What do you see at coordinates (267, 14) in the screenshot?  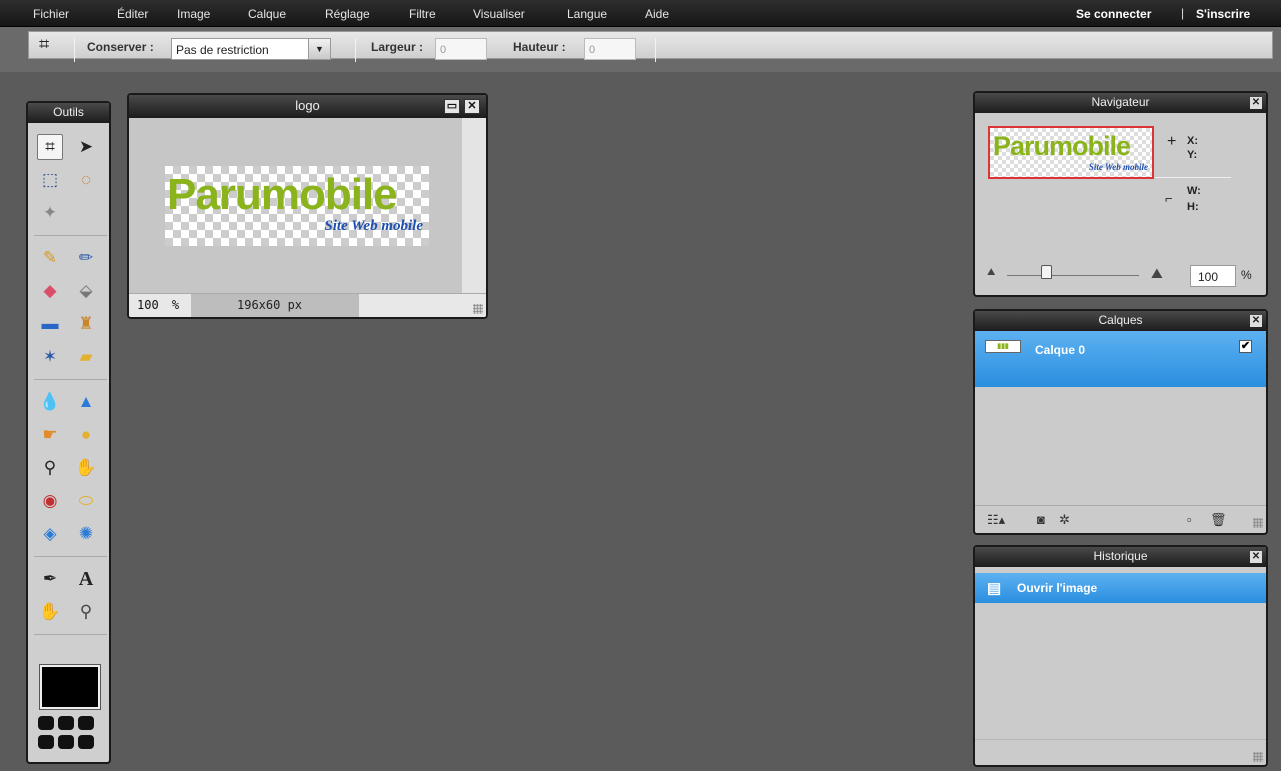 I see `menu-calque: Calque` at bounding box center [267, 14].